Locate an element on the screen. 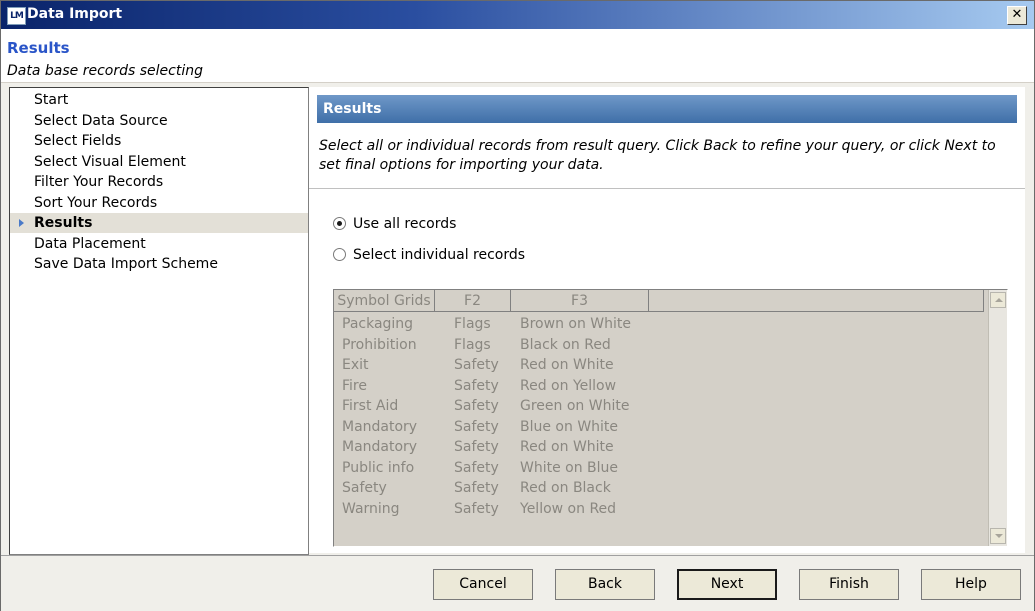 Image resolution: width=1035 pixels, height=611 pixels. divider is located at coordinates (667, 188).